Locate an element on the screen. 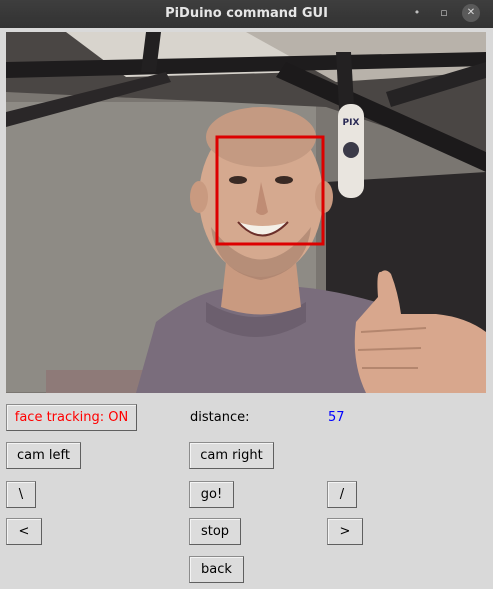 This screenshot has height=589, width=493. forward-right-button: / is located at coordinates (342, 494).